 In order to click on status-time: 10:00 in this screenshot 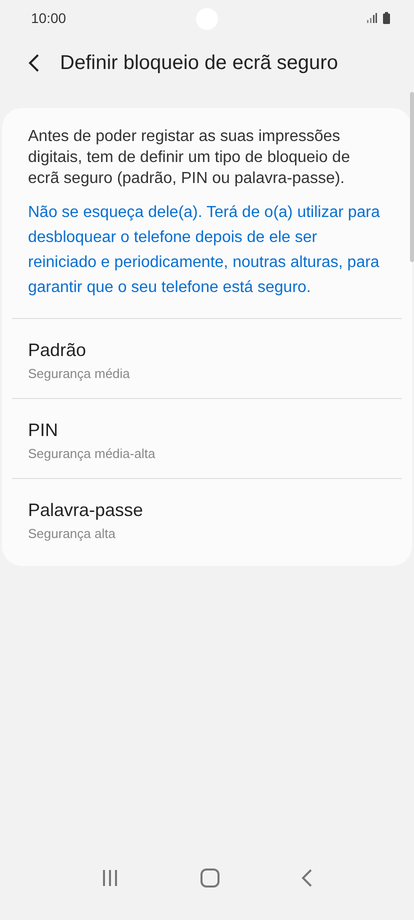, I will do `click(48, 18)`.